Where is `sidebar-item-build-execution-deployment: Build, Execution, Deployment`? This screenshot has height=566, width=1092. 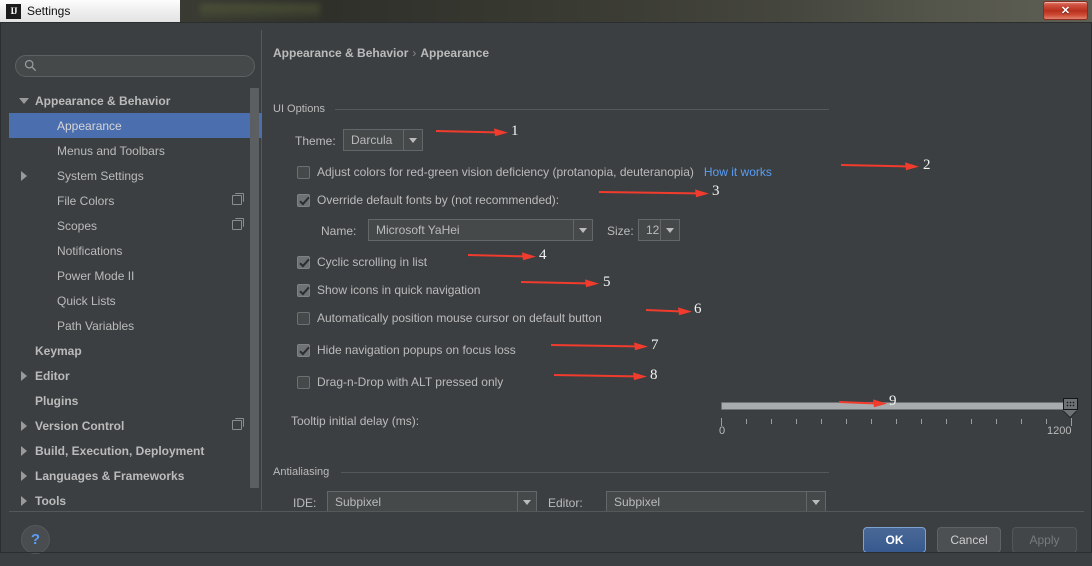
sidebar-item-build-execution-deployment: Build, Execution, Deployment is located at coordinates (135, 450).